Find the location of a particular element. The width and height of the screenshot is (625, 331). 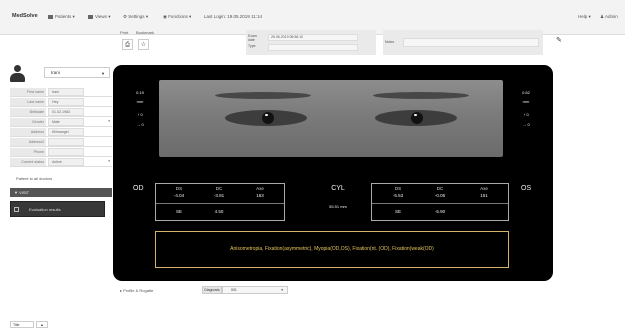

os-label: OS is located at coordinates (526, 188).